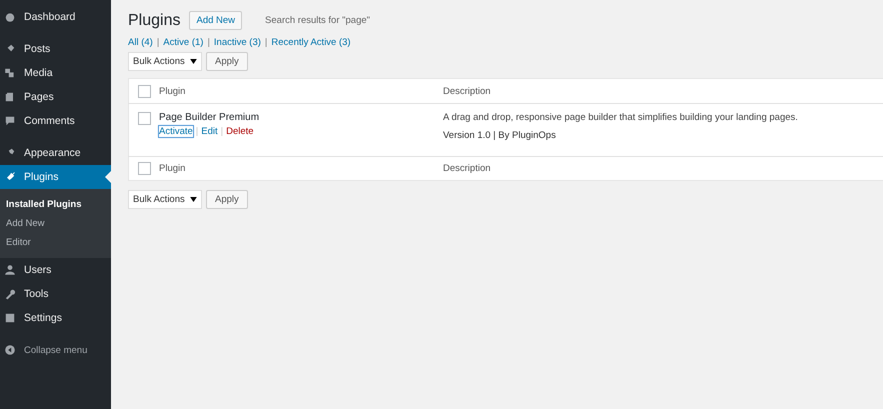  What do you see at coordinates (209, 117) in the screenshot?
I see `plugin-name: Page Builder Premium` at bounding box center [209, 117].